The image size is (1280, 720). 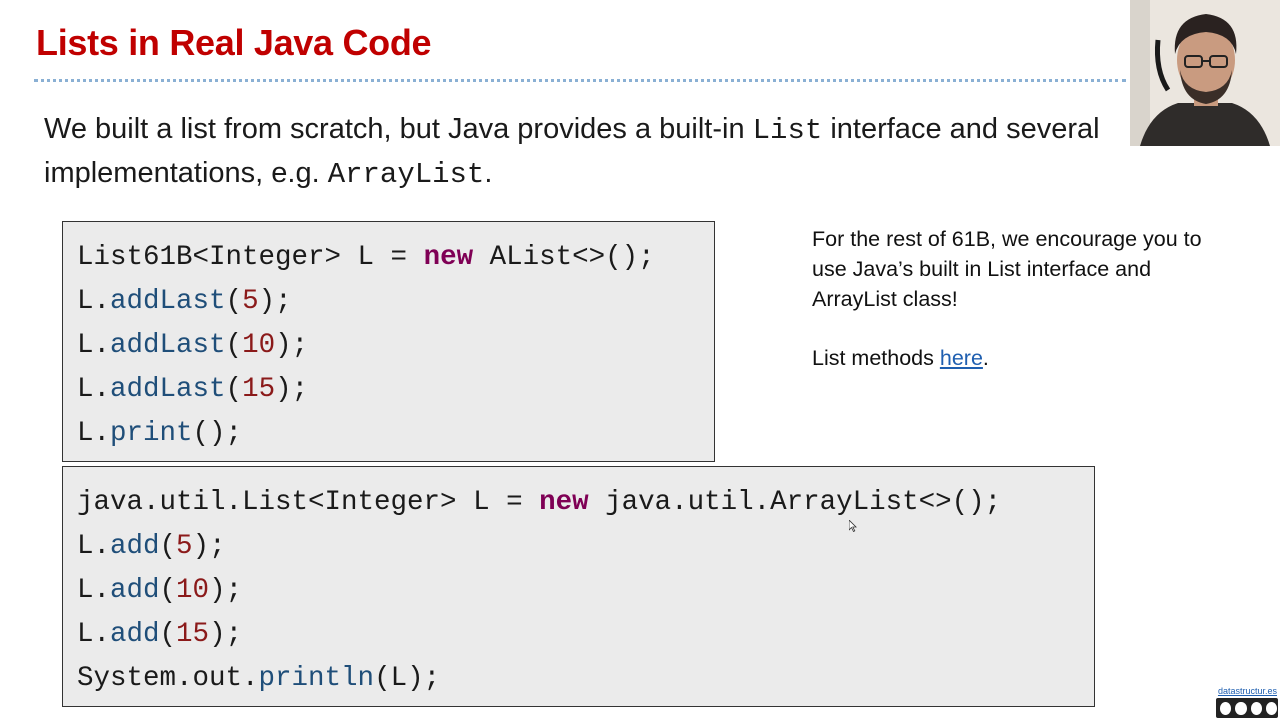 I want to click on title-divider, so click(x=580, y=80).